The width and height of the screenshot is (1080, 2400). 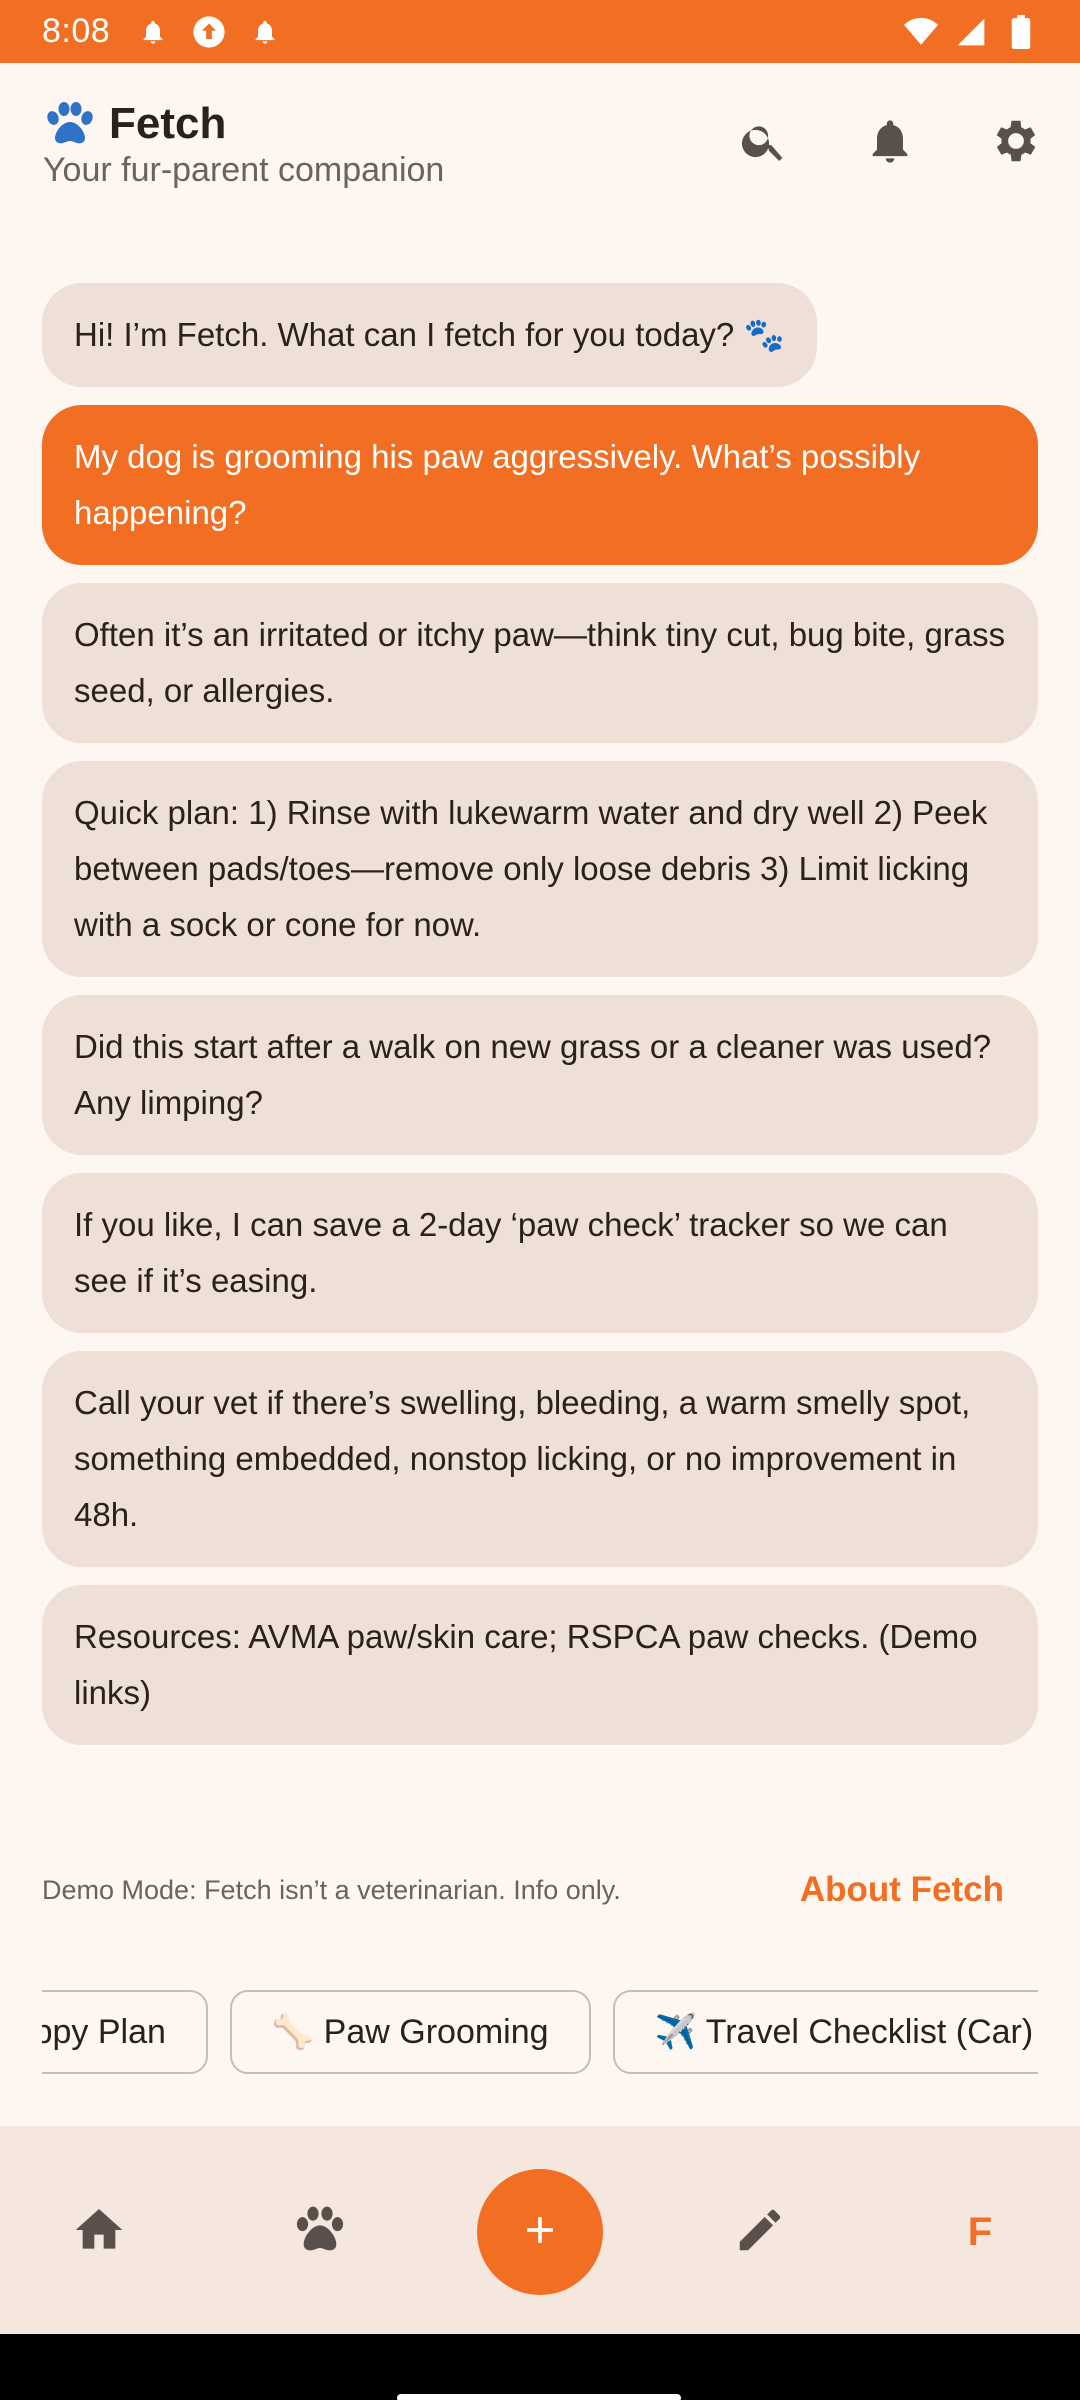 I want to click on add-icon, so click(x=540, y=2232).